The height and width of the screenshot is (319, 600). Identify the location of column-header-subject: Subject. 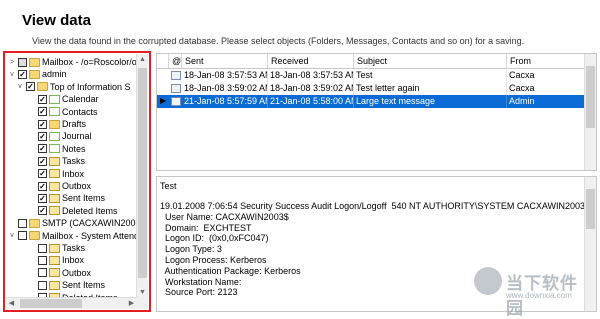
(430, 61).